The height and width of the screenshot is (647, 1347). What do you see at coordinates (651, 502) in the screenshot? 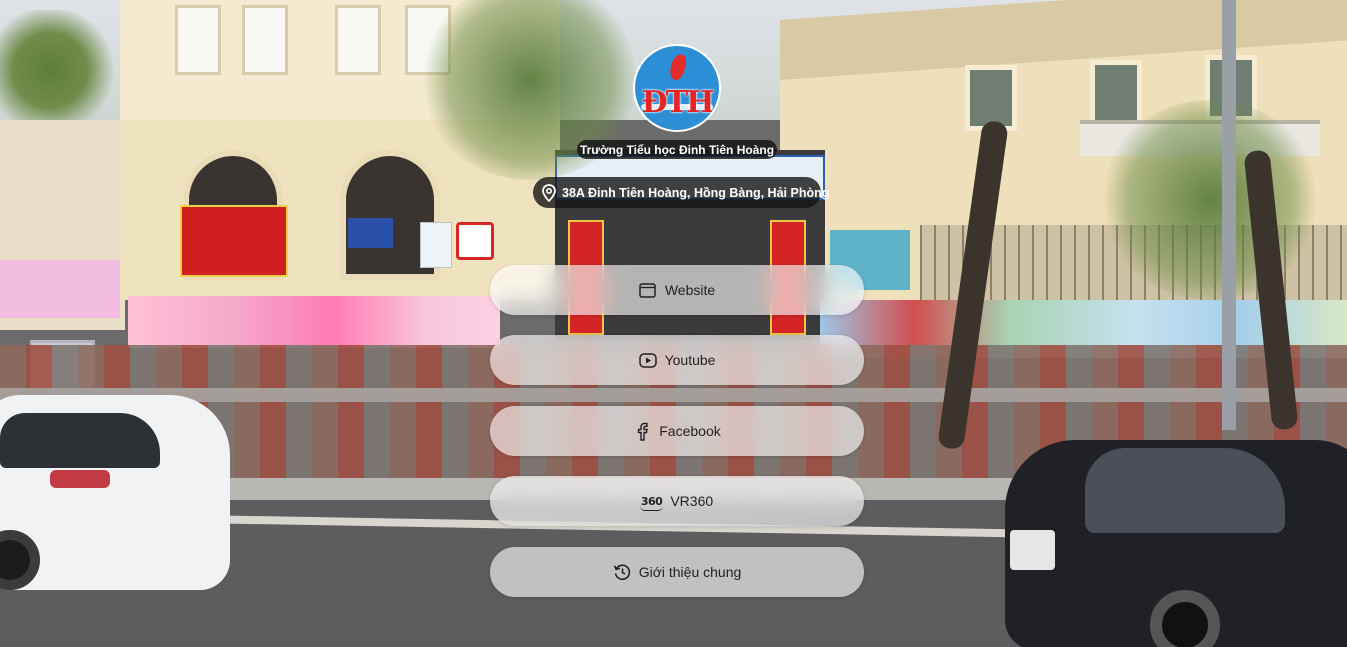
I see `vr360-icon: 360` at bounding box center [651, 502].